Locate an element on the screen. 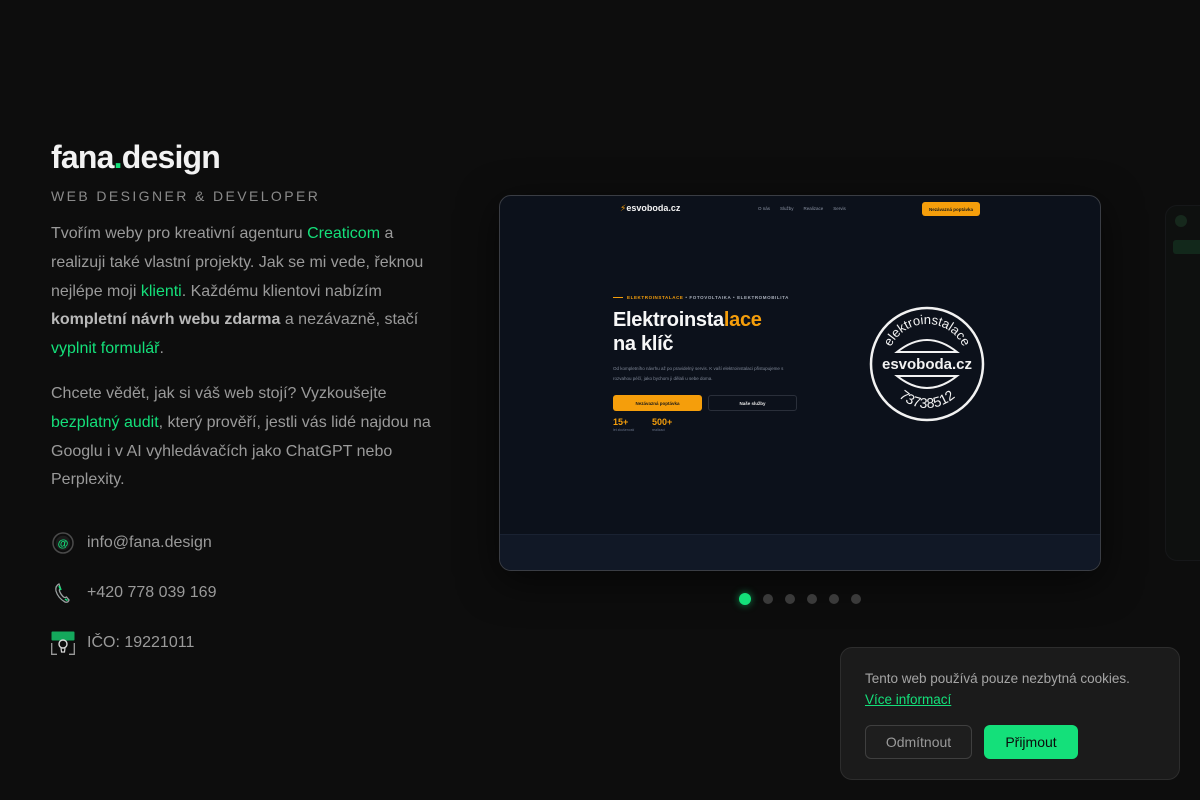  free-audit-link: bezplatný audit is located at coordinates (105, 422).